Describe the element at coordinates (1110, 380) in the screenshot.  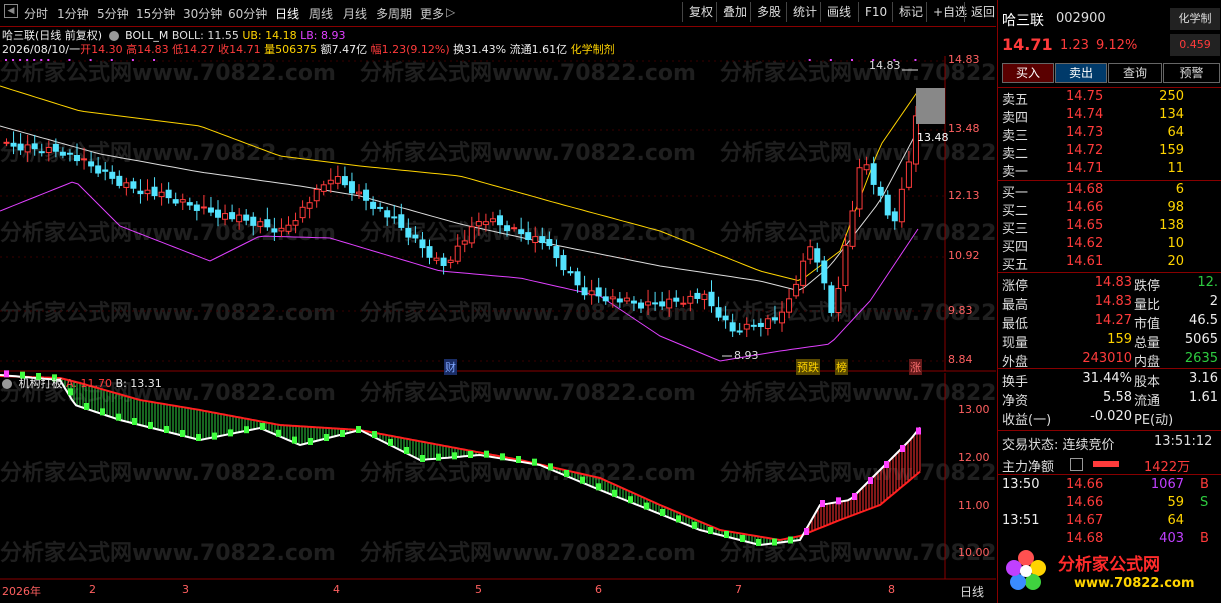
I see `stat-row: 换手 31.44% 股本 3.16` at that location.